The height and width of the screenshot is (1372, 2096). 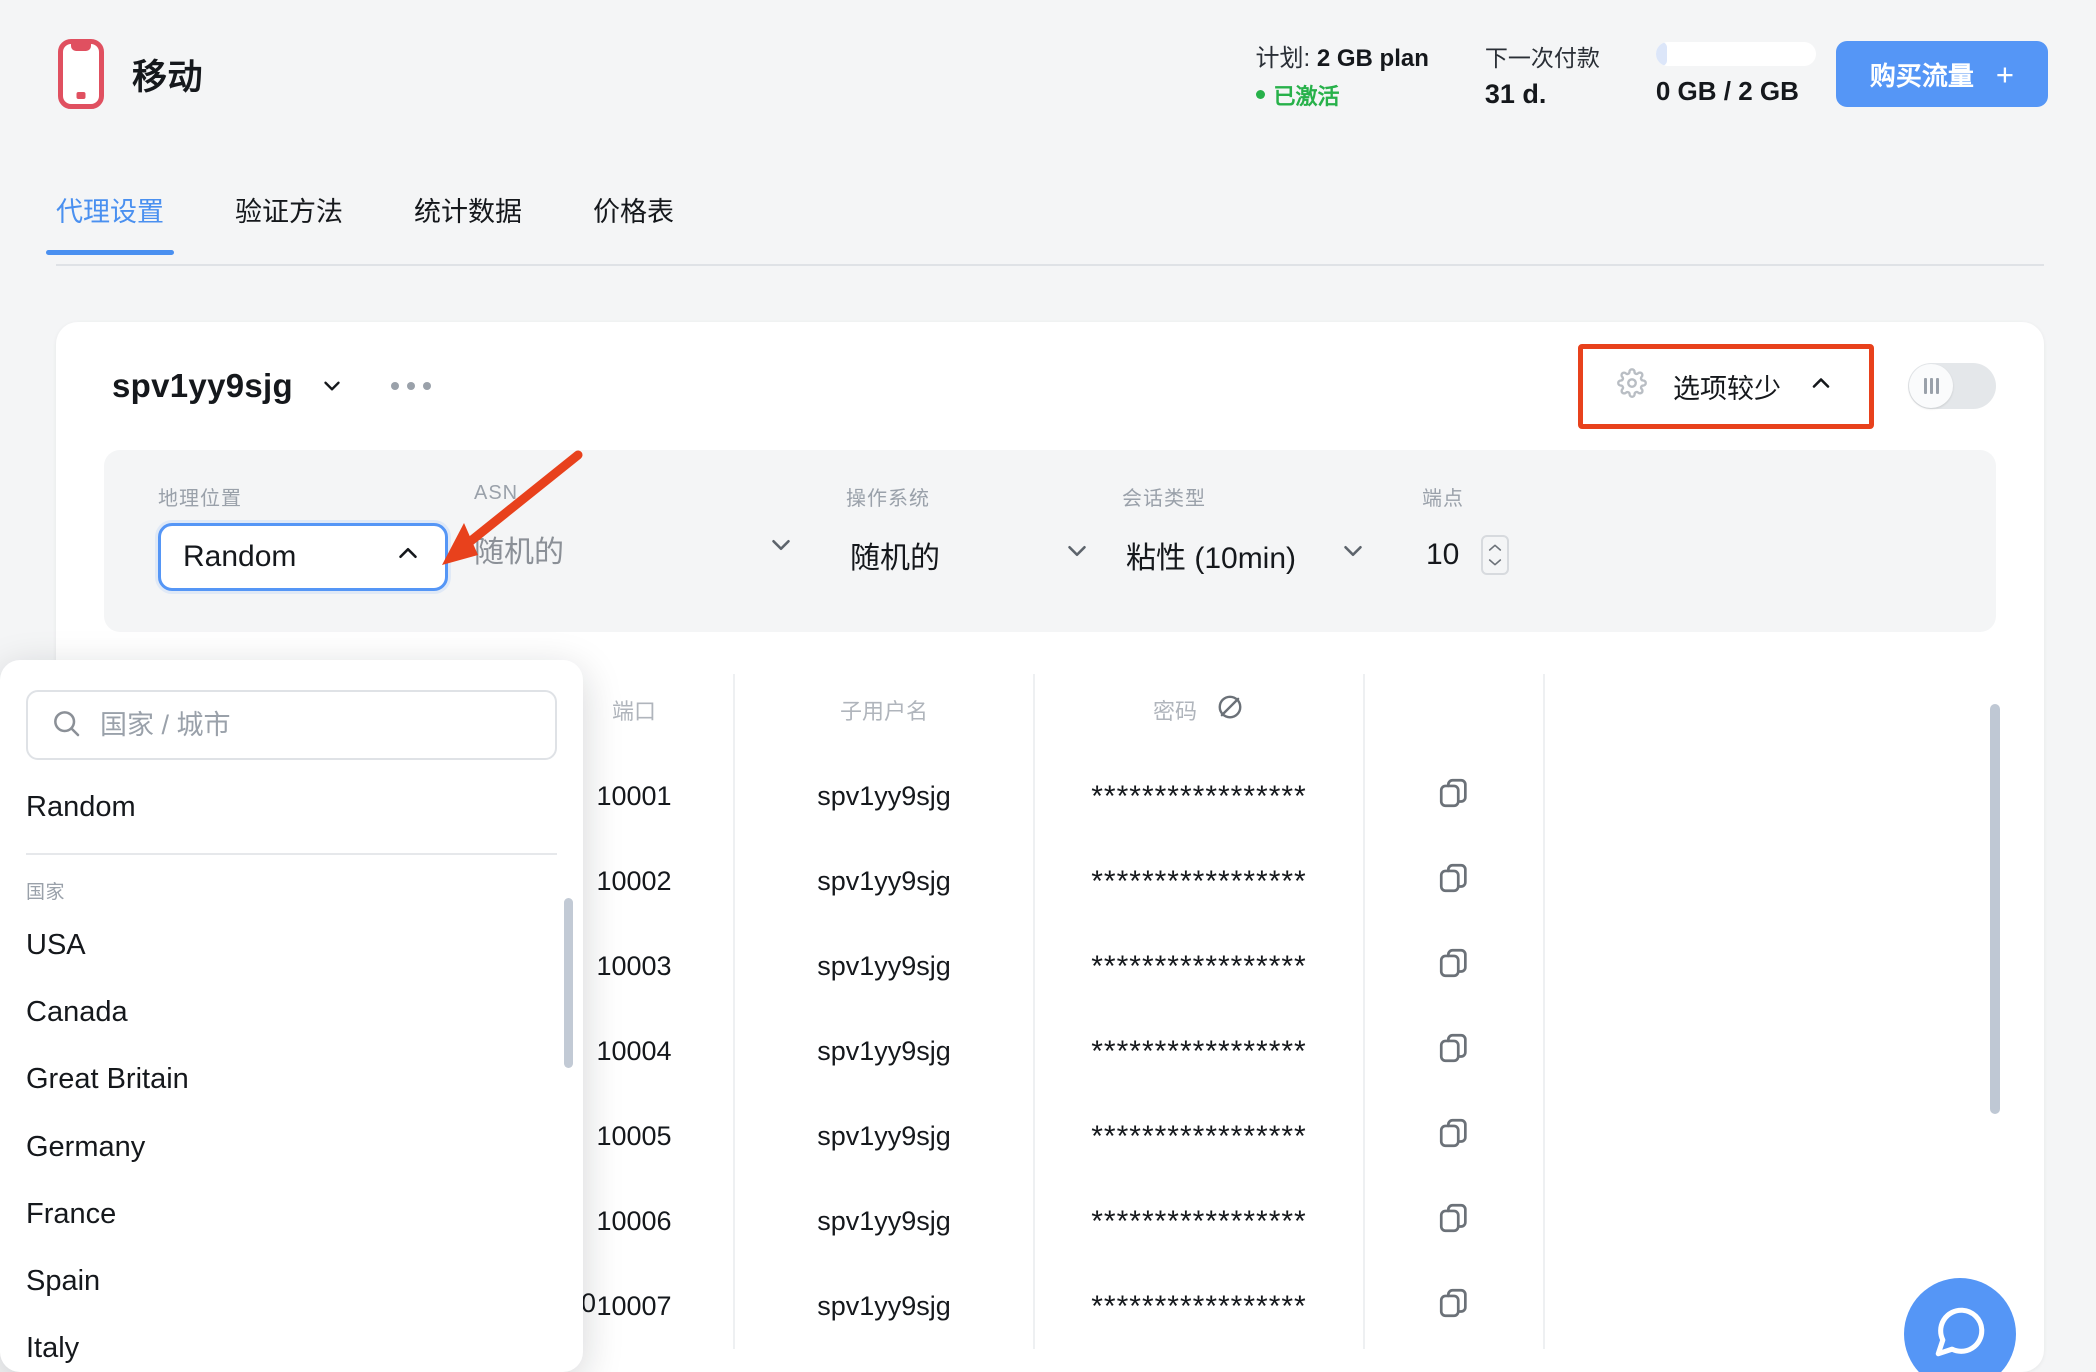 What do you see at coordinates (1661, 53) in the screenshot?
I see `usage-progress-fill` at bounding box center [1661, 53].